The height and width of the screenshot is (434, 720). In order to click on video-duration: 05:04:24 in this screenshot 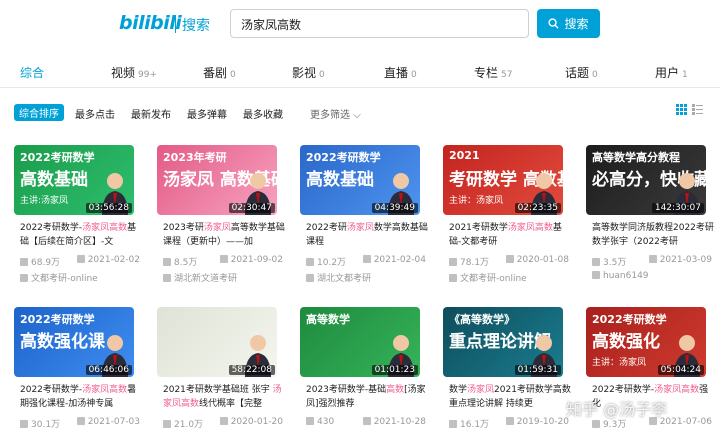, I will do `click(680, 370)`.